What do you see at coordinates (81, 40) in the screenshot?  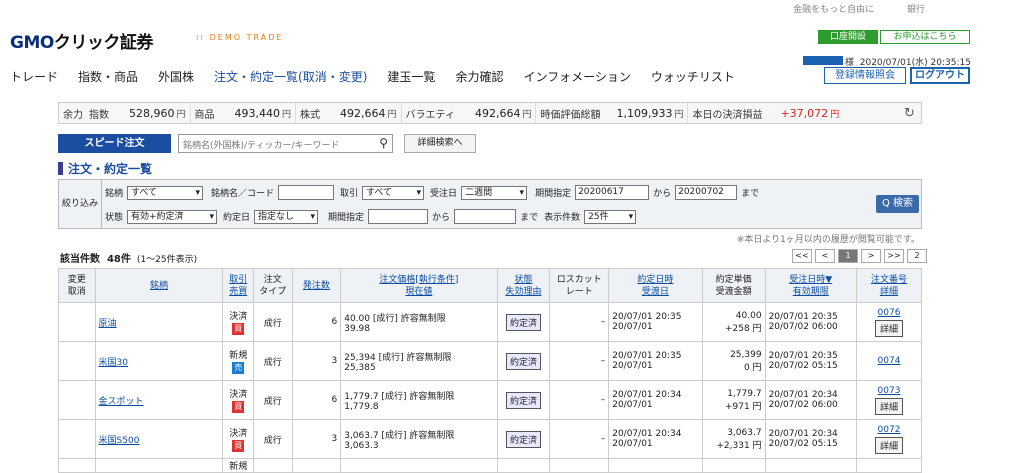 I see `logo: GMOクリック証券` at bounding box center [81, 40].